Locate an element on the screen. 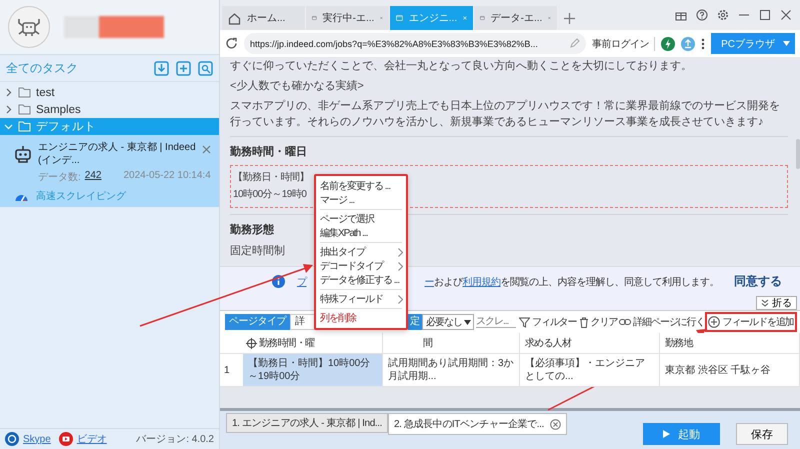 Image resolution: width=800 pixels, height=449 pixels. menu-item: 特殊フィールド is located at coordinates (361, 299).